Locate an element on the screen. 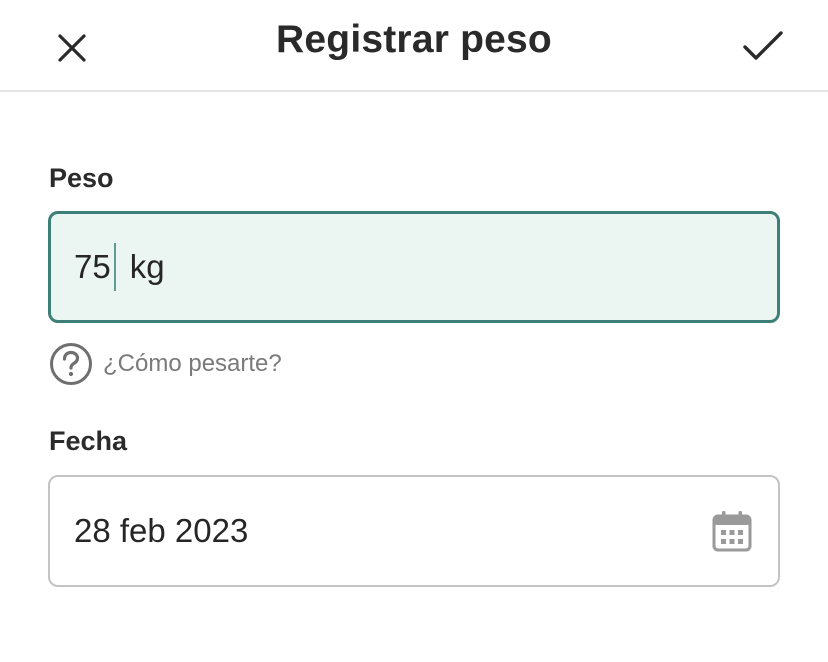 This screenshot has height=662, width=828. help-text: ¿Cómo pesarte? is located at coordinates (192, 363).